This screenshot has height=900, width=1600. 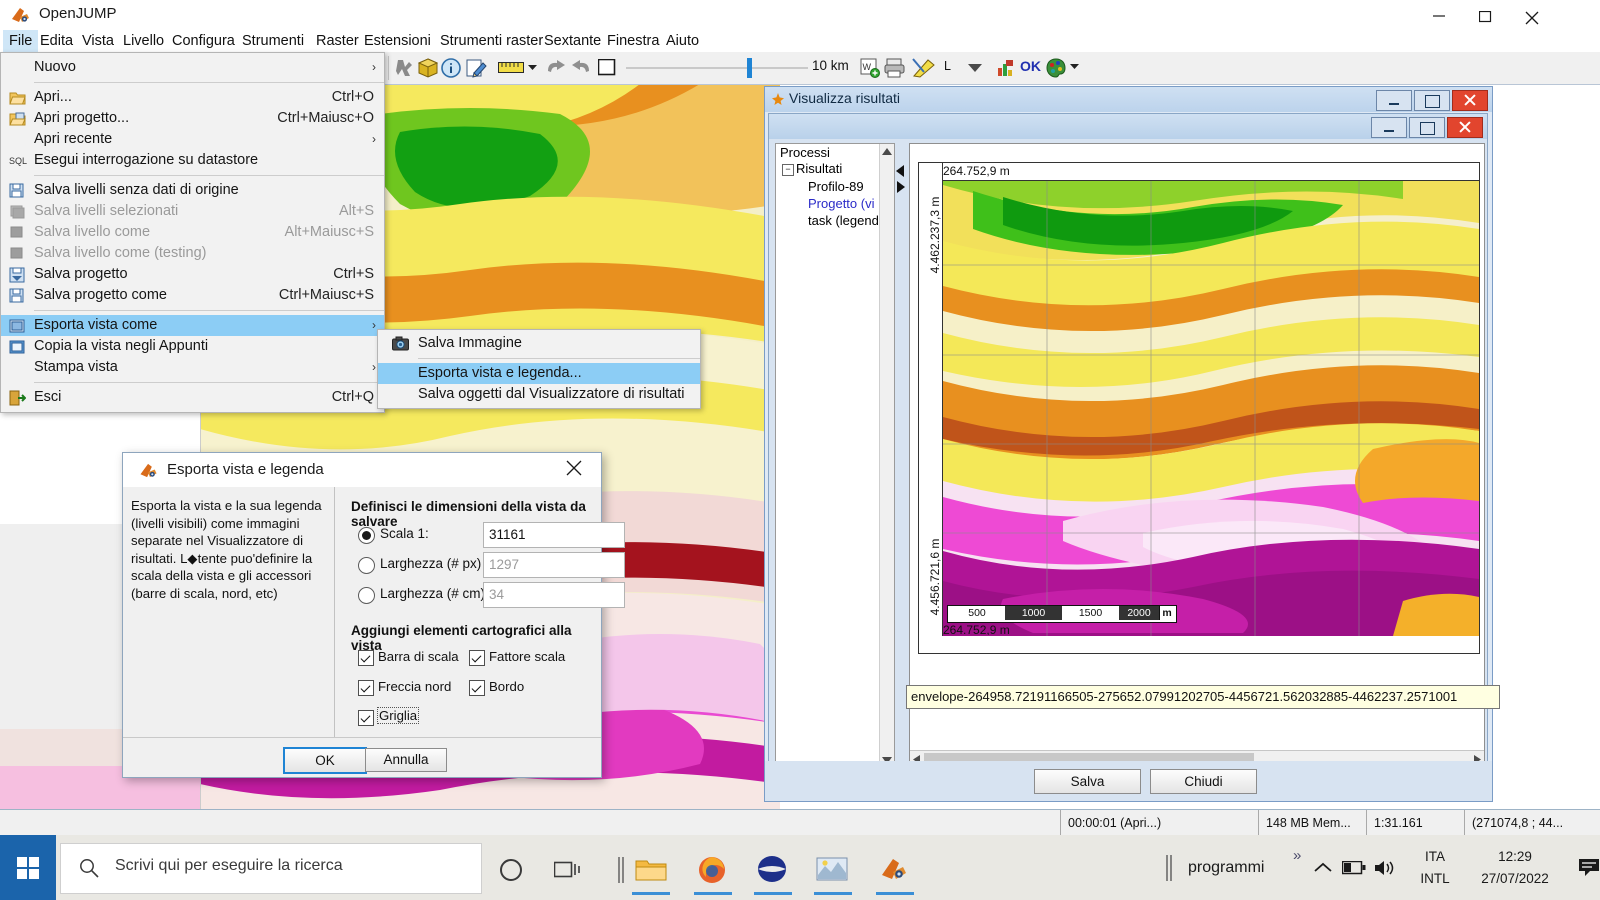 What do you see at coordinates (577, 470) in the screenshot?
I see `dialog-close-button` at bounding box center [577, 470].